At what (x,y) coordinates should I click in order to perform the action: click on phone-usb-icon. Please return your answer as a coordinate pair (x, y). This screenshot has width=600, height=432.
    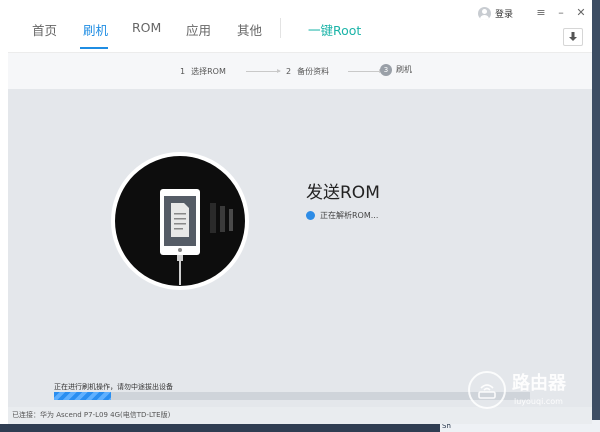
    Looking at the image, I should click on (180, 221).